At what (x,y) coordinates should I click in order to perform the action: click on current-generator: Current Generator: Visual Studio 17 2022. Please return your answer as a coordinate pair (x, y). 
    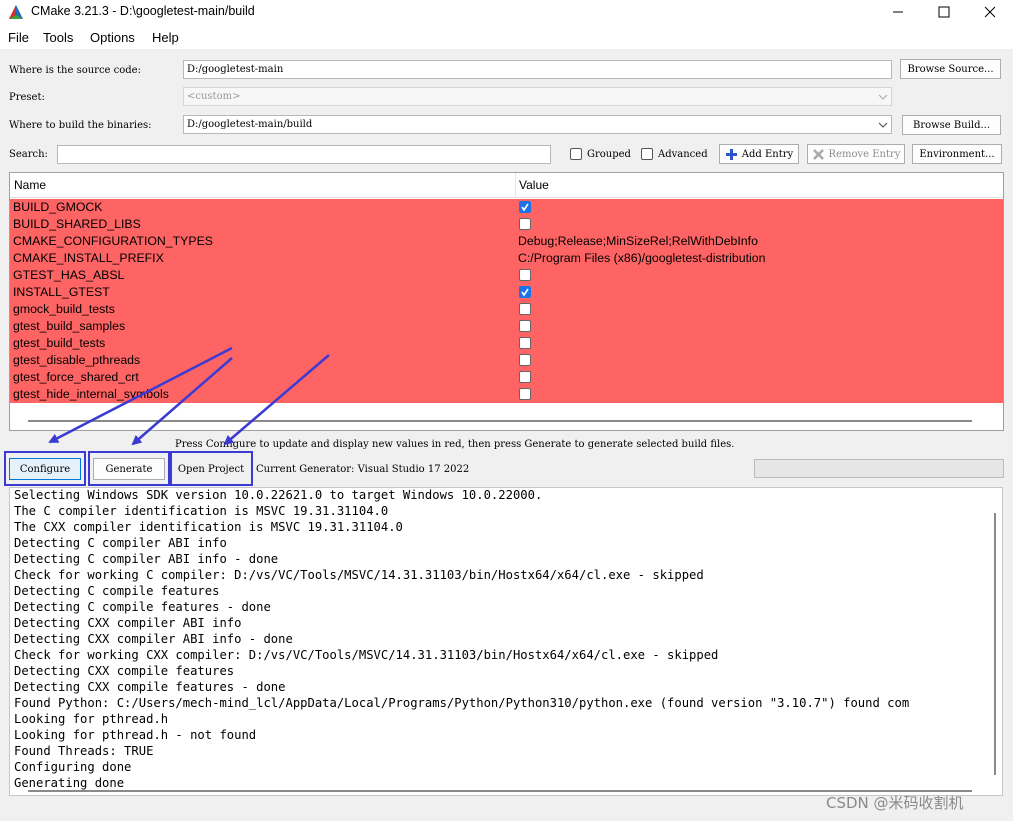
    Looking at the image, I should click on (363, 469).